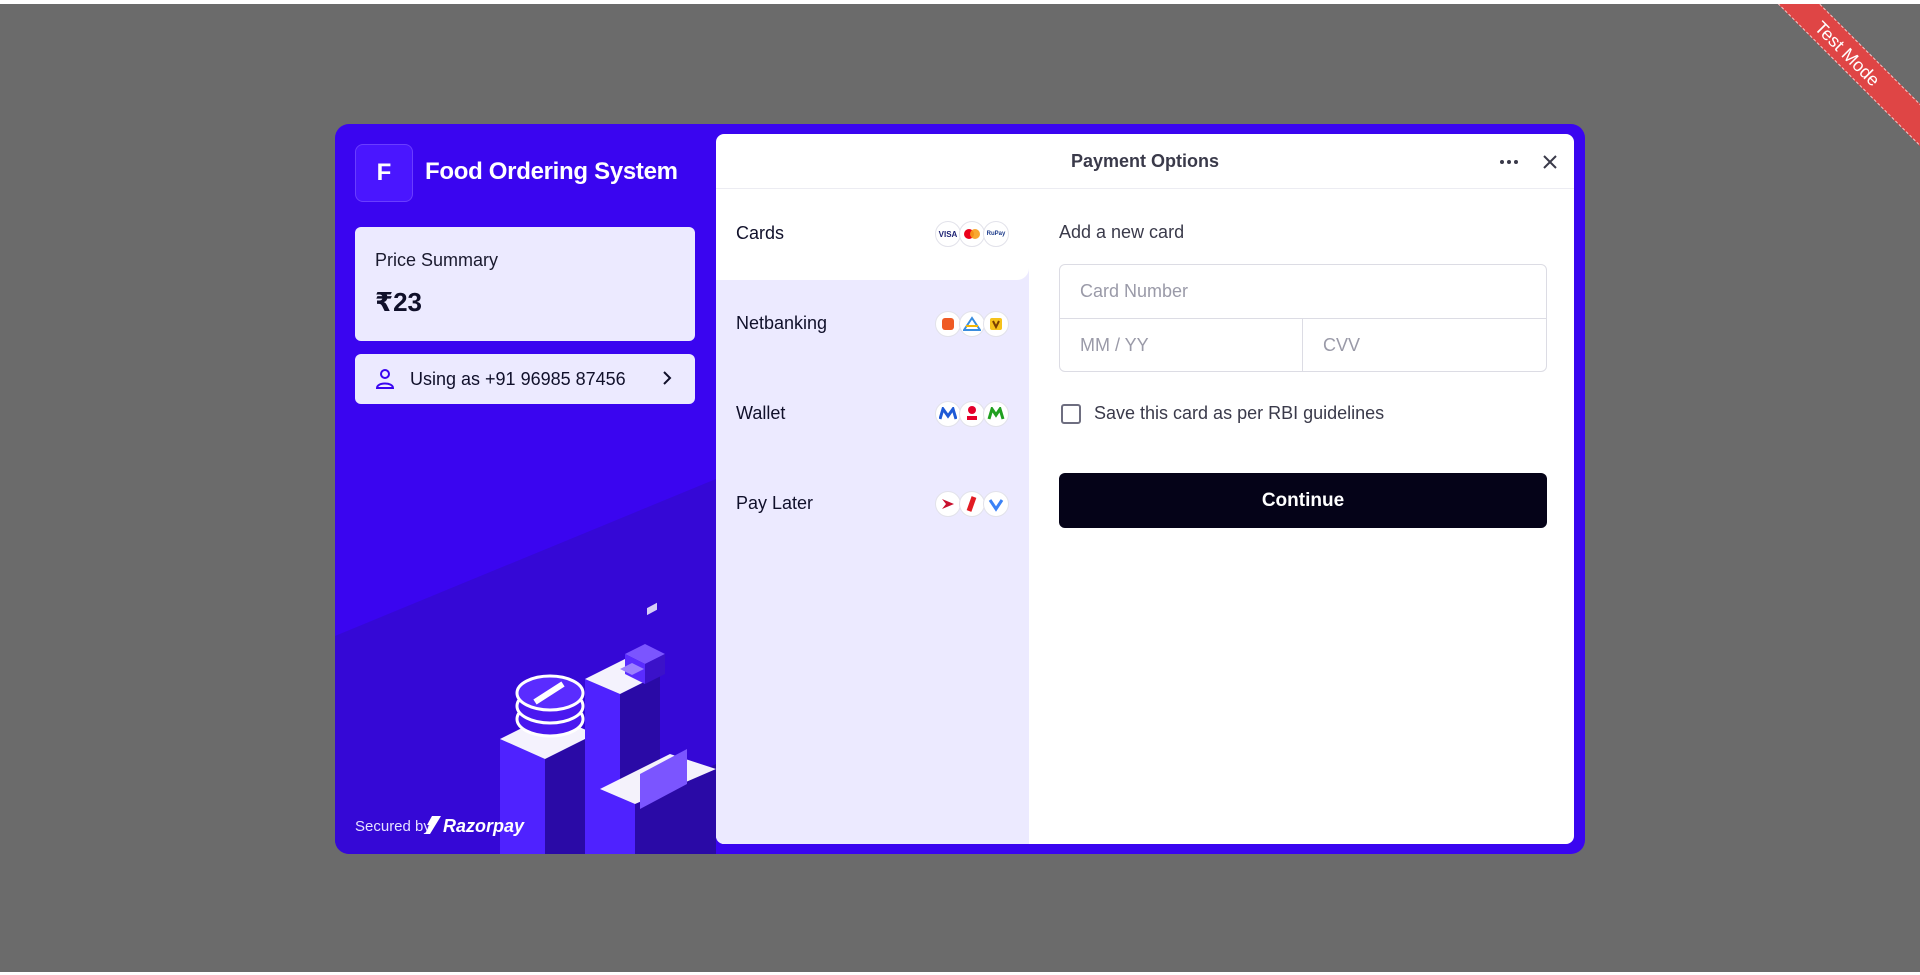  What do you see at coordinates (1424, 345) in the screenshot?
I see `cvv-input` at bounding box center [1424, 345].